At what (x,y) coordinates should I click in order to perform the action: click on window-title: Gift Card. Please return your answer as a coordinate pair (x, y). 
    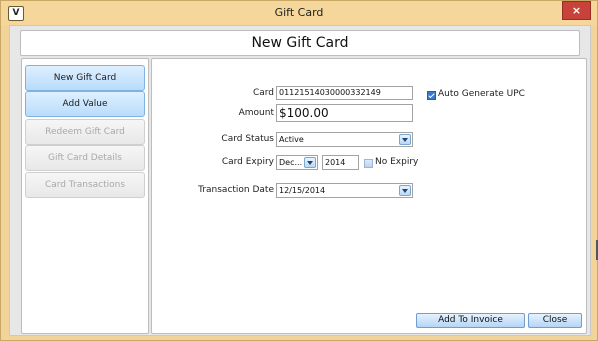
    Looking at the image, I should click on (299, 12).